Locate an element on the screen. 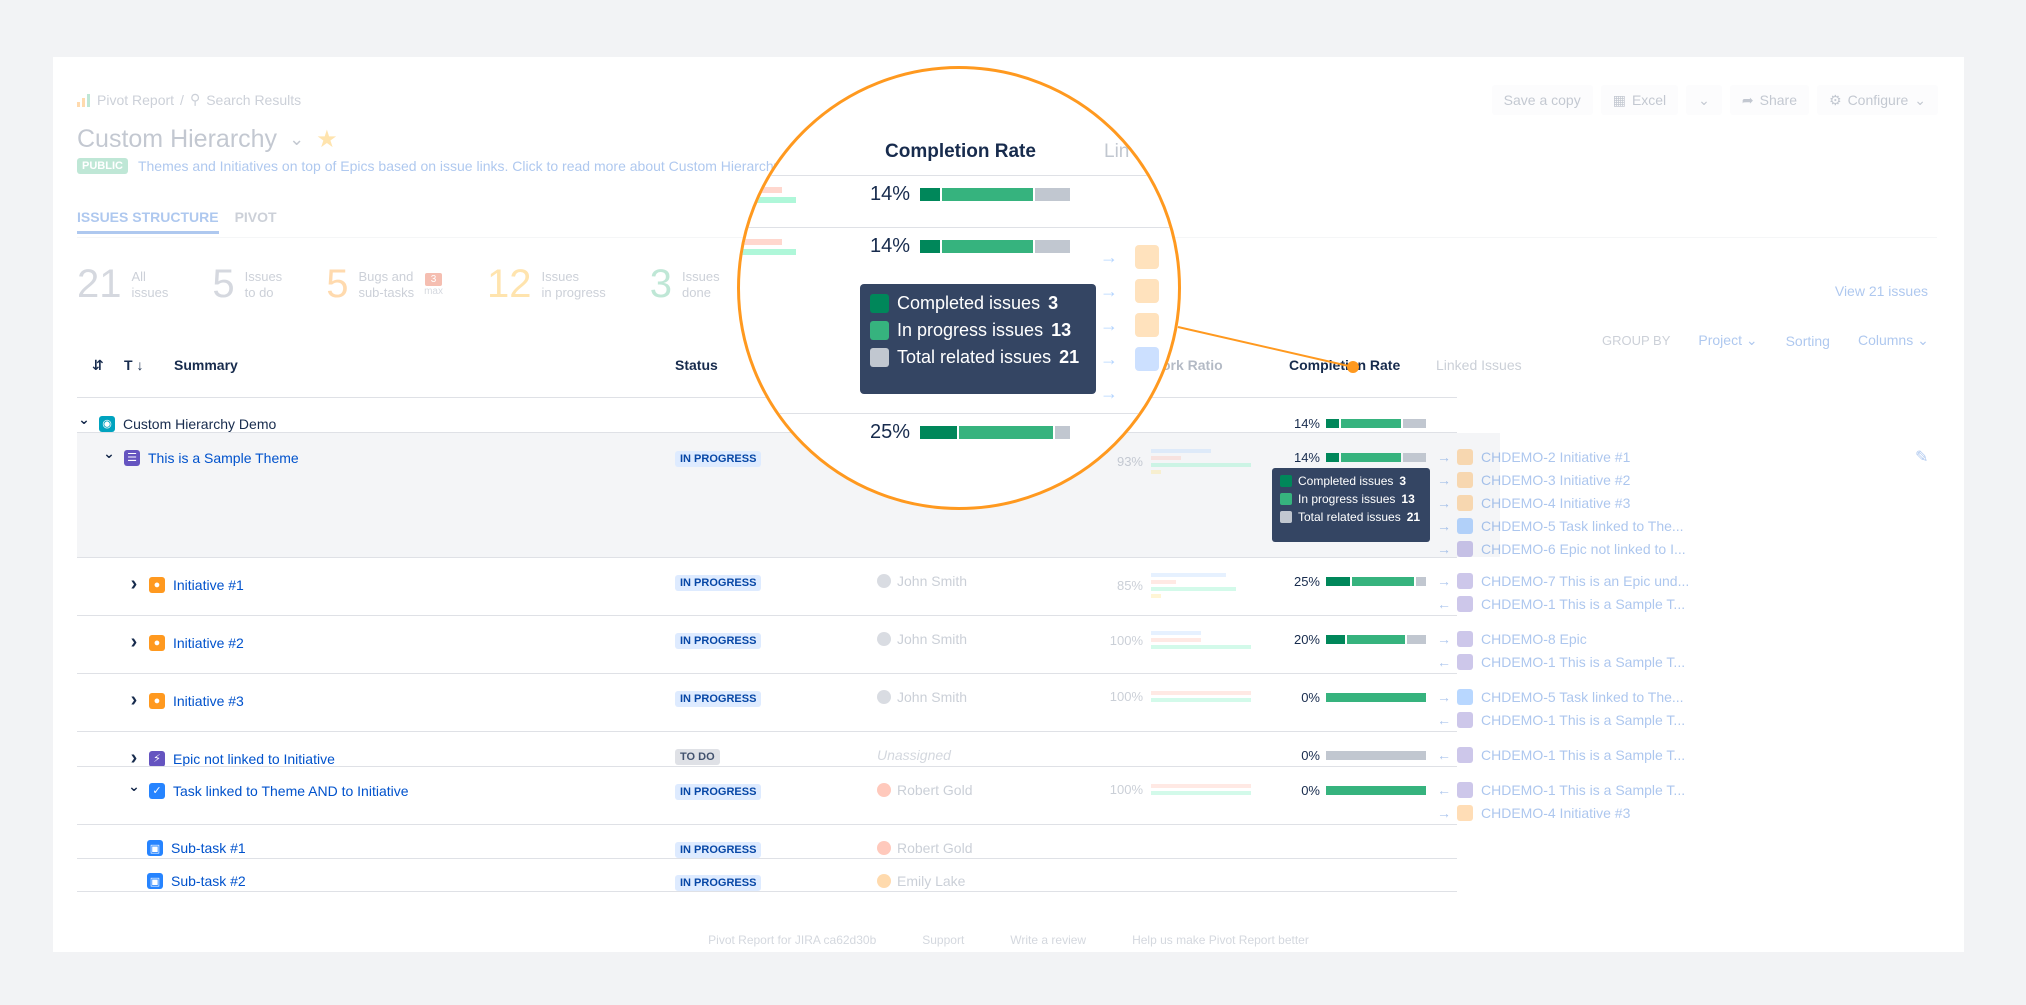  completion-rate-cell: 20% is located at coordinates (1358, 639).